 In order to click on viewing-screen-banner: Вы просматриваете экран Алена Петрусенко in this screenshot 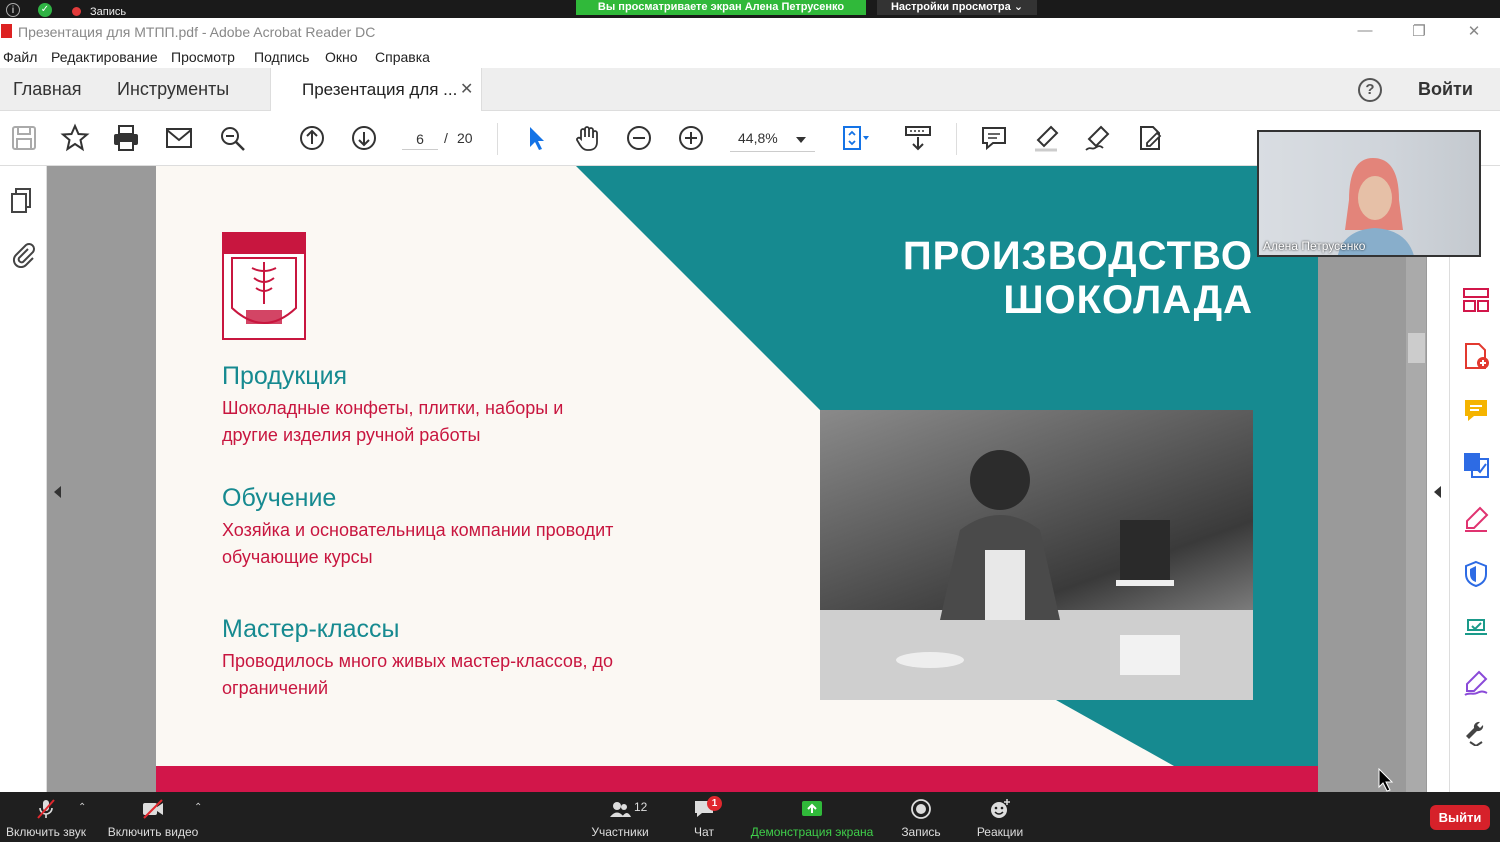, I will do `click(721, 7)`.